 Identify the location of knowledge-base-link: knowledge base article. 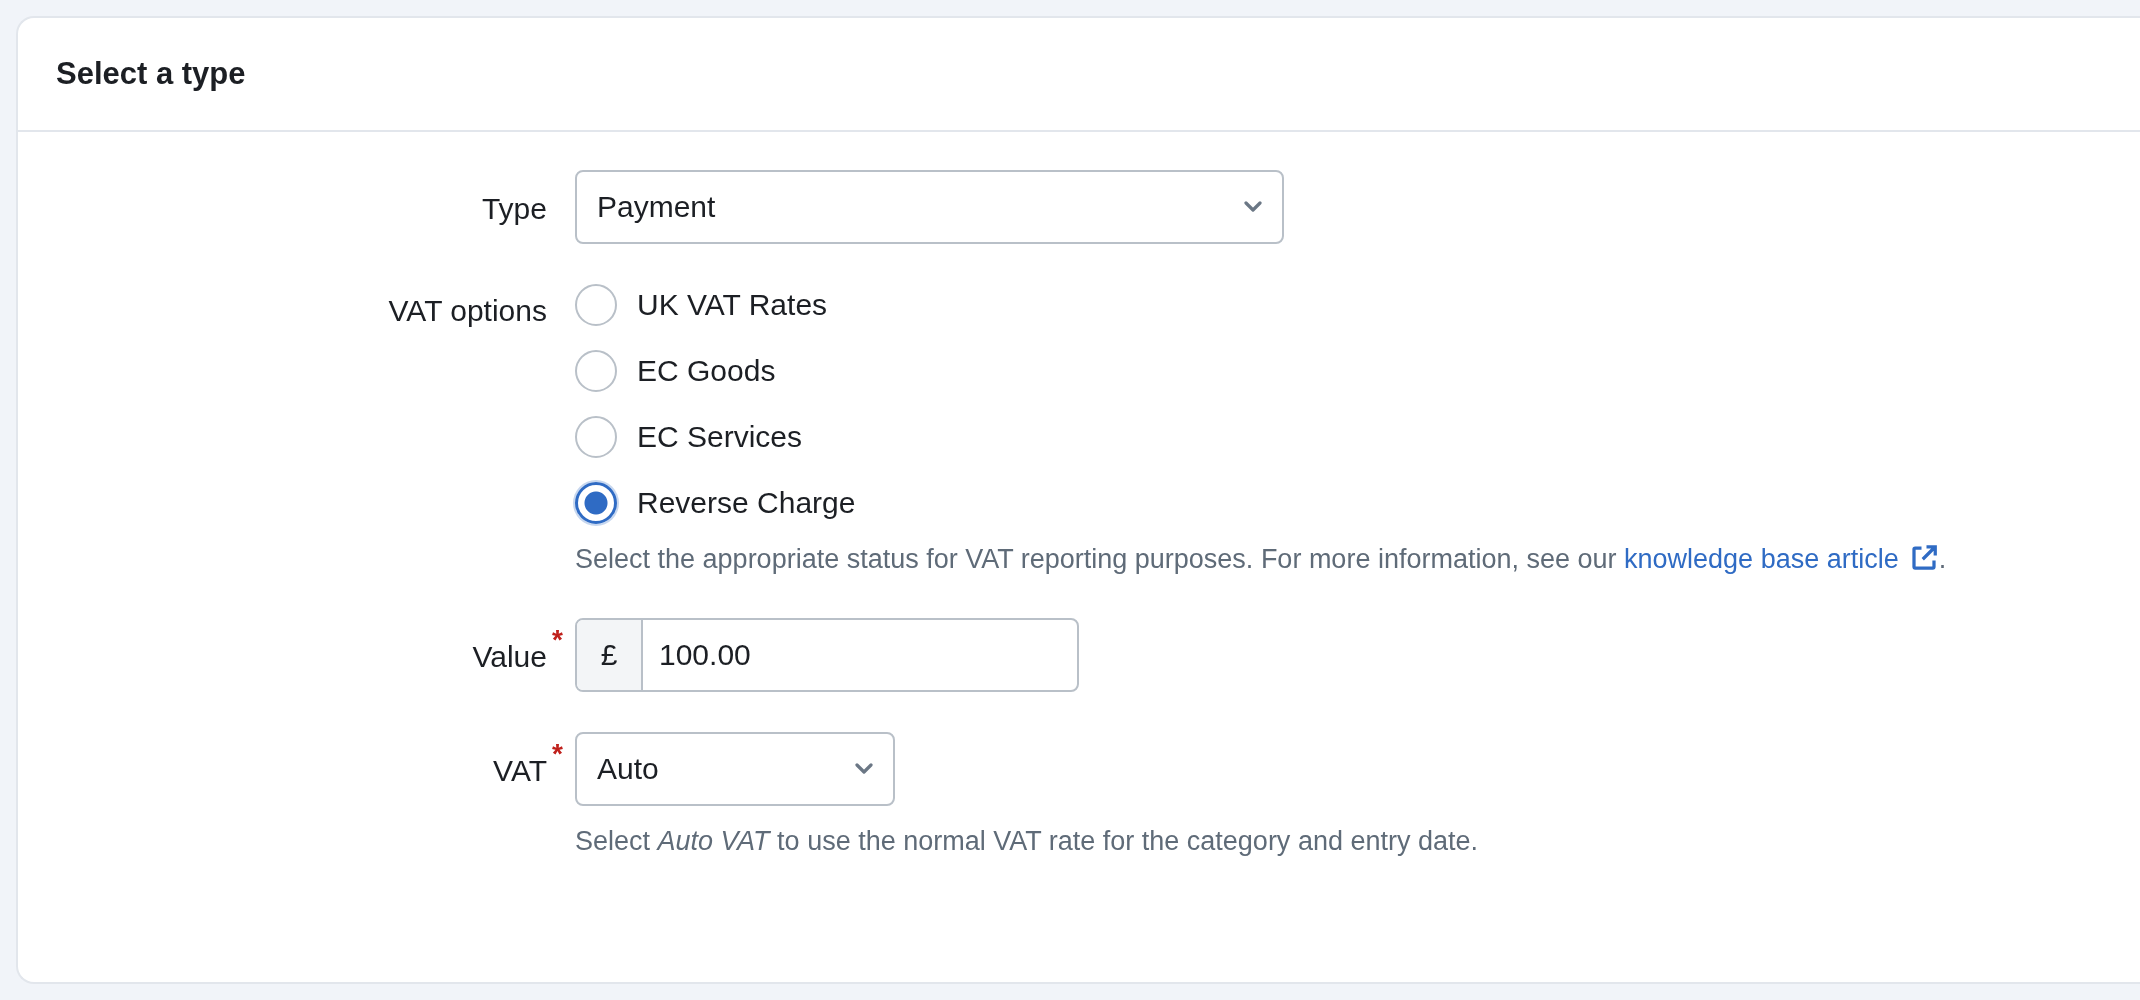
(1781, 559).